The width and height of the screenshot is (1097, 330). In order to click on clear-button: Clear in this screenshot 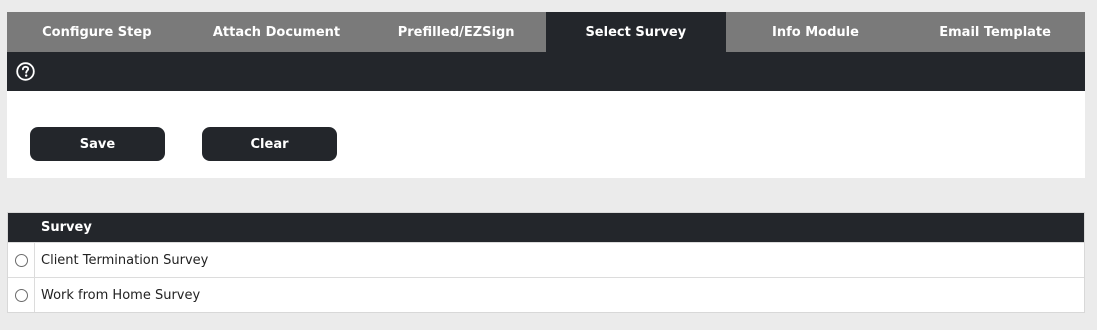, I will do `click(269, 144)`.